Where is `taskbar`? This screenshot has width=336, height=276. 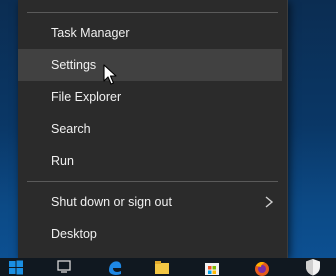
taskbar is located at coordinates (168, 267).